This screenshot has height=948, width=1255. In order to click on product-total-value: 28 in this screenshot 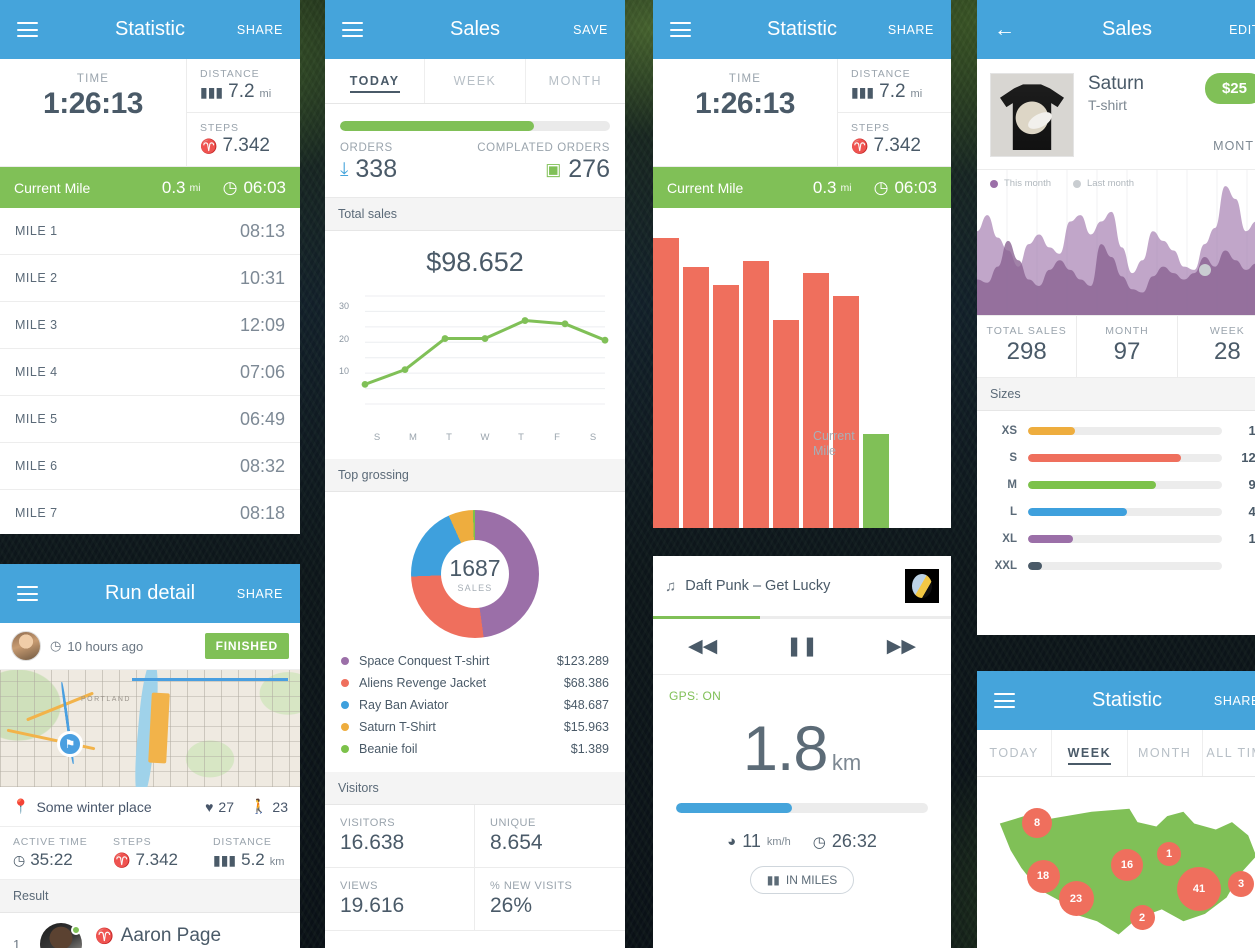, I will do `click(1227, 351)`.